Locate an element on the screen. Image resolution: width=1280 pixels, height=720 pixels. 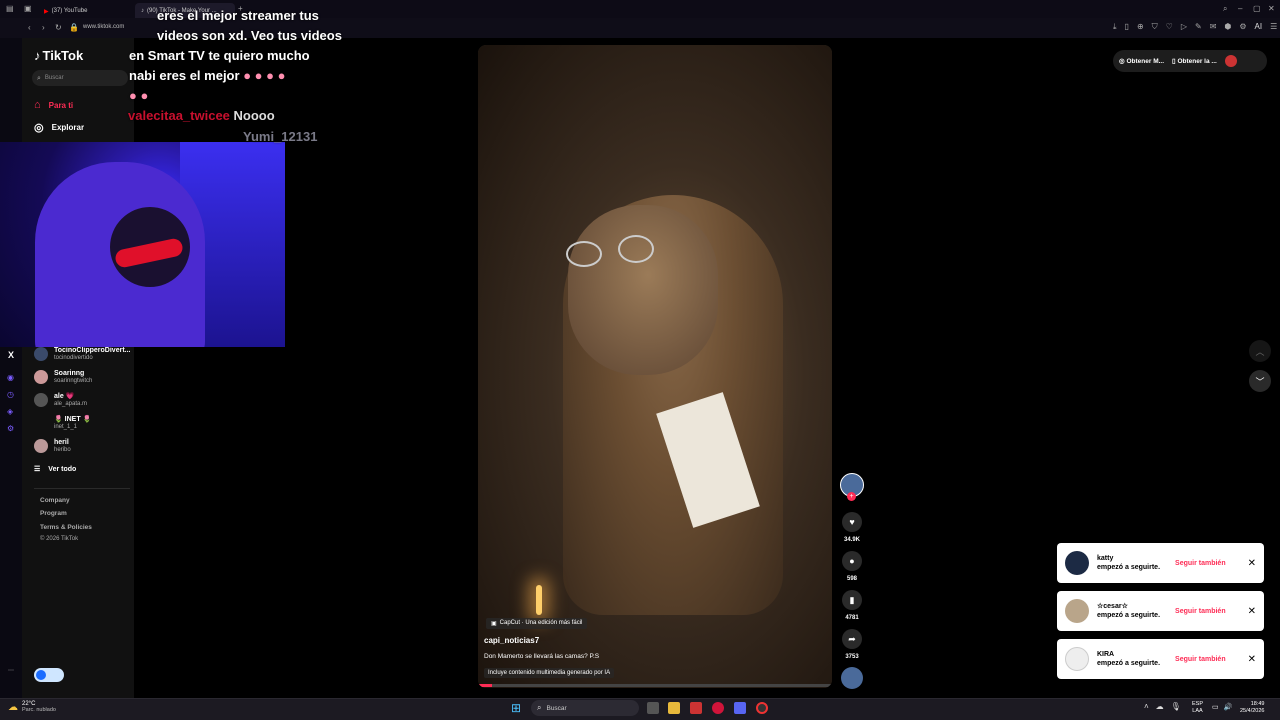
follow-plus-icon: + is located at coordinates (851, 496).